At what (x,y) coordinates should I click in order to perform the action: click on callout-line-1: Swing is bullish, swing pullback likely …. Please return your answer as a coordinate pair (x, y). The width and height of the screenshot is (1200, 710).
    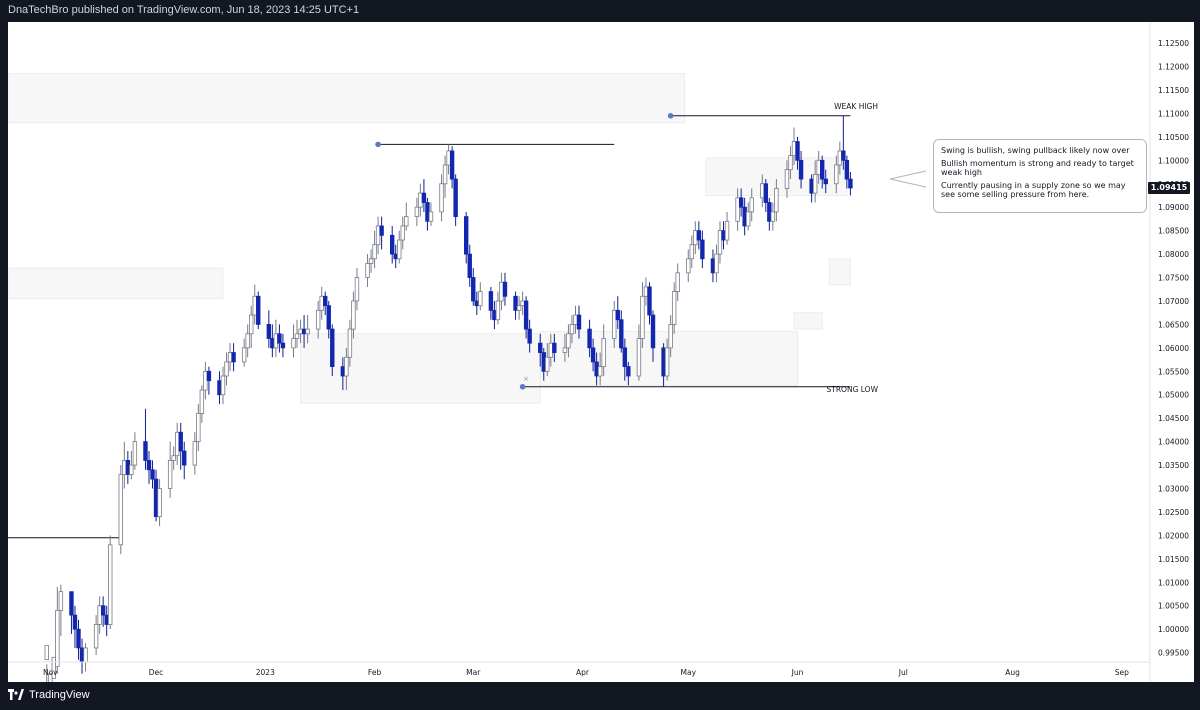
    Looking at the image, I should click on (1035, 150).